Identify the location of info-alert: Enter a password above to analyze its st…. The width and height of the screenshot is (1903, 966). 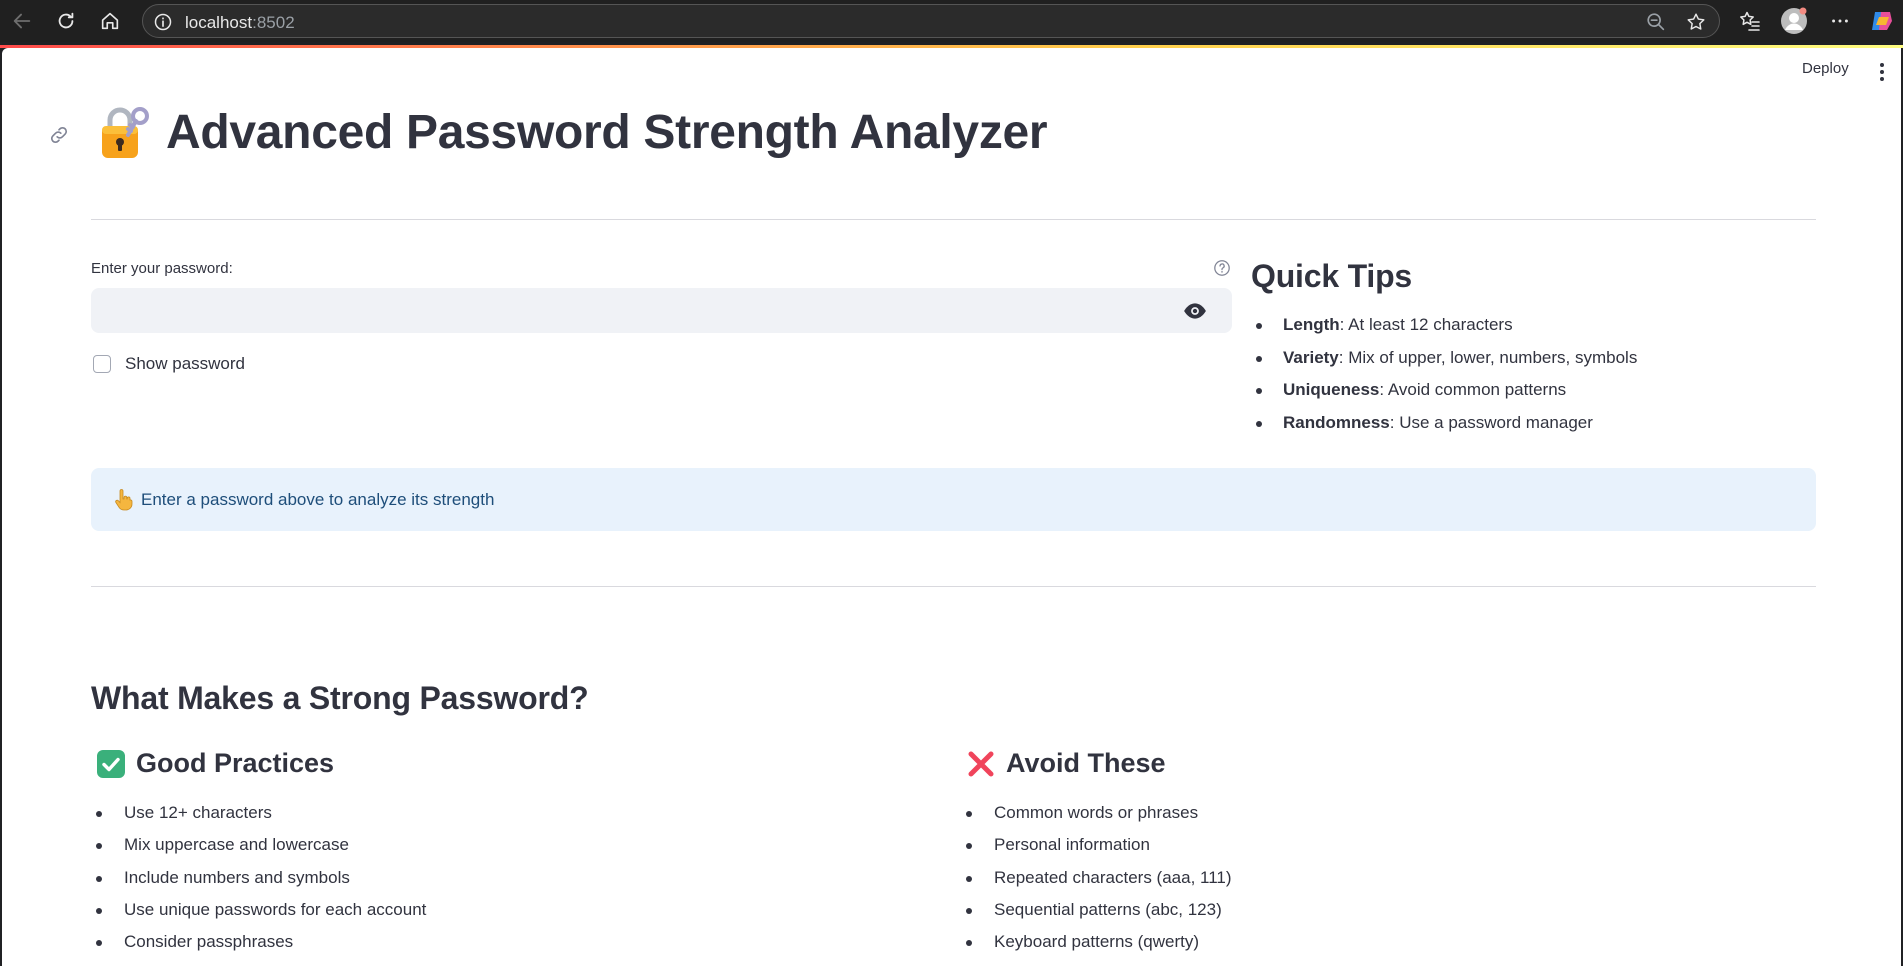
(953, 499).